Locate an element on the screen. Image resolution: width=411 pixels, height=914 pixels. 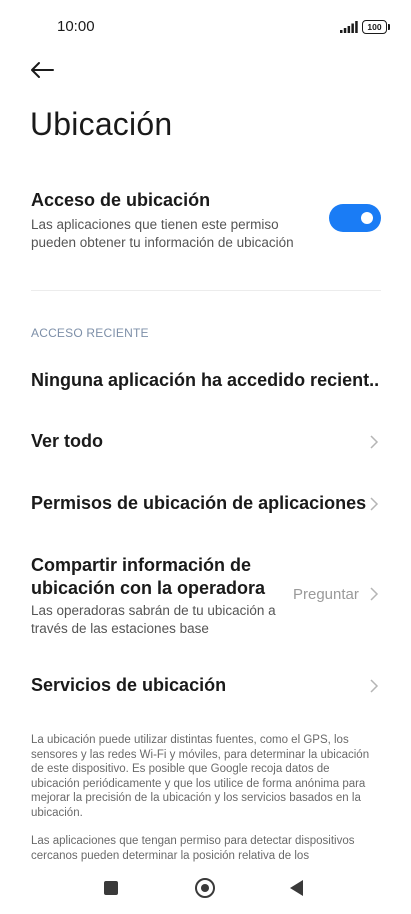
location-access-toggle is located at coordinates (355, 218).